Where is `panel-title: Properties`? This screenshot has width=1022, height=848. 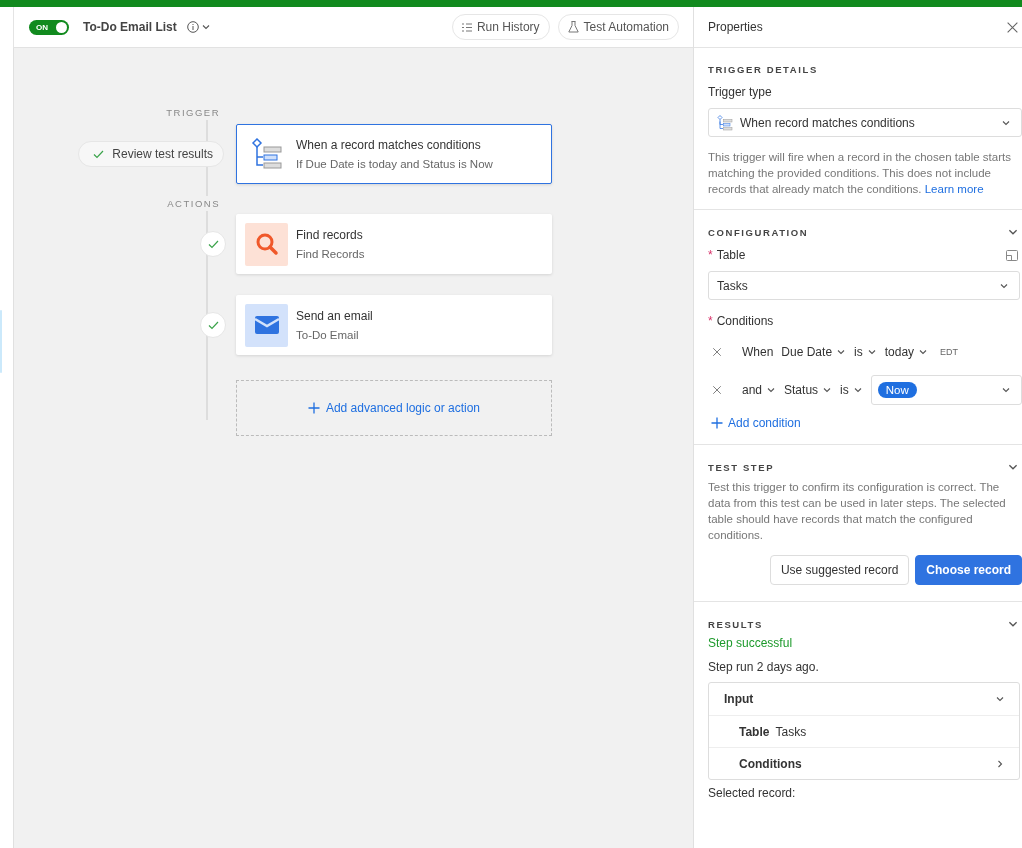
panel-title: Properties is located at coordinates (735, 27).